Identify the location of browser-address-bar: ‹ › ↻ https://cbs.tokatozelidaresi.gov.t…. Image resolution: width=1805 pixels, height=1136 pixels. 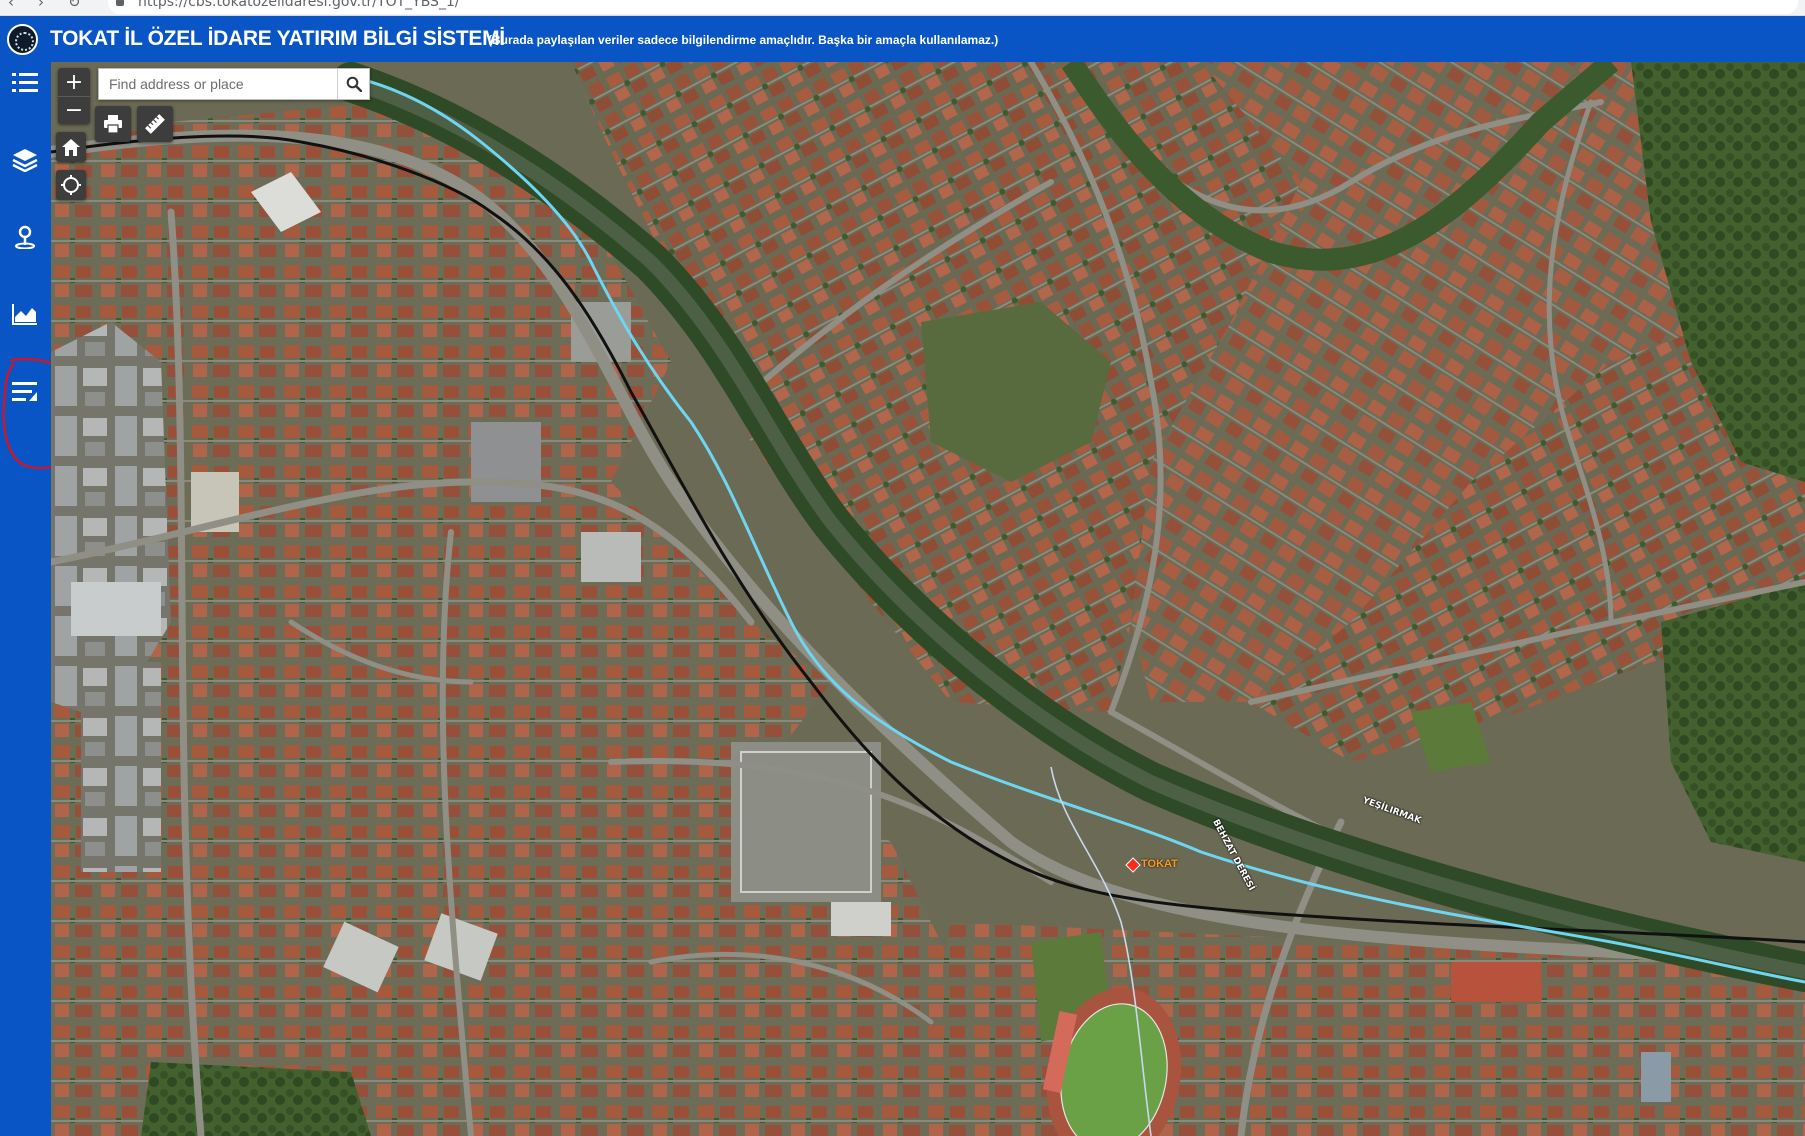
(902, 8).